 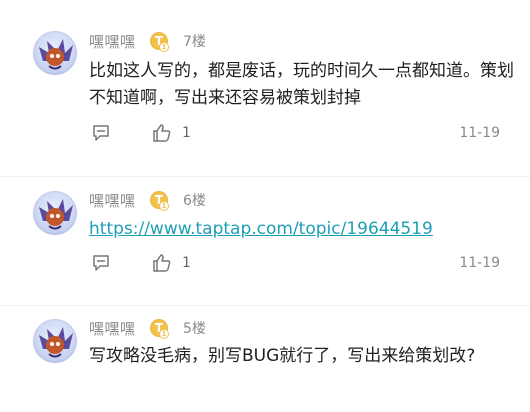 What do you see at coordinates (194, 201) in the screenshot?
I see `floor-number: 6楼` at bounding box center [194, 201].